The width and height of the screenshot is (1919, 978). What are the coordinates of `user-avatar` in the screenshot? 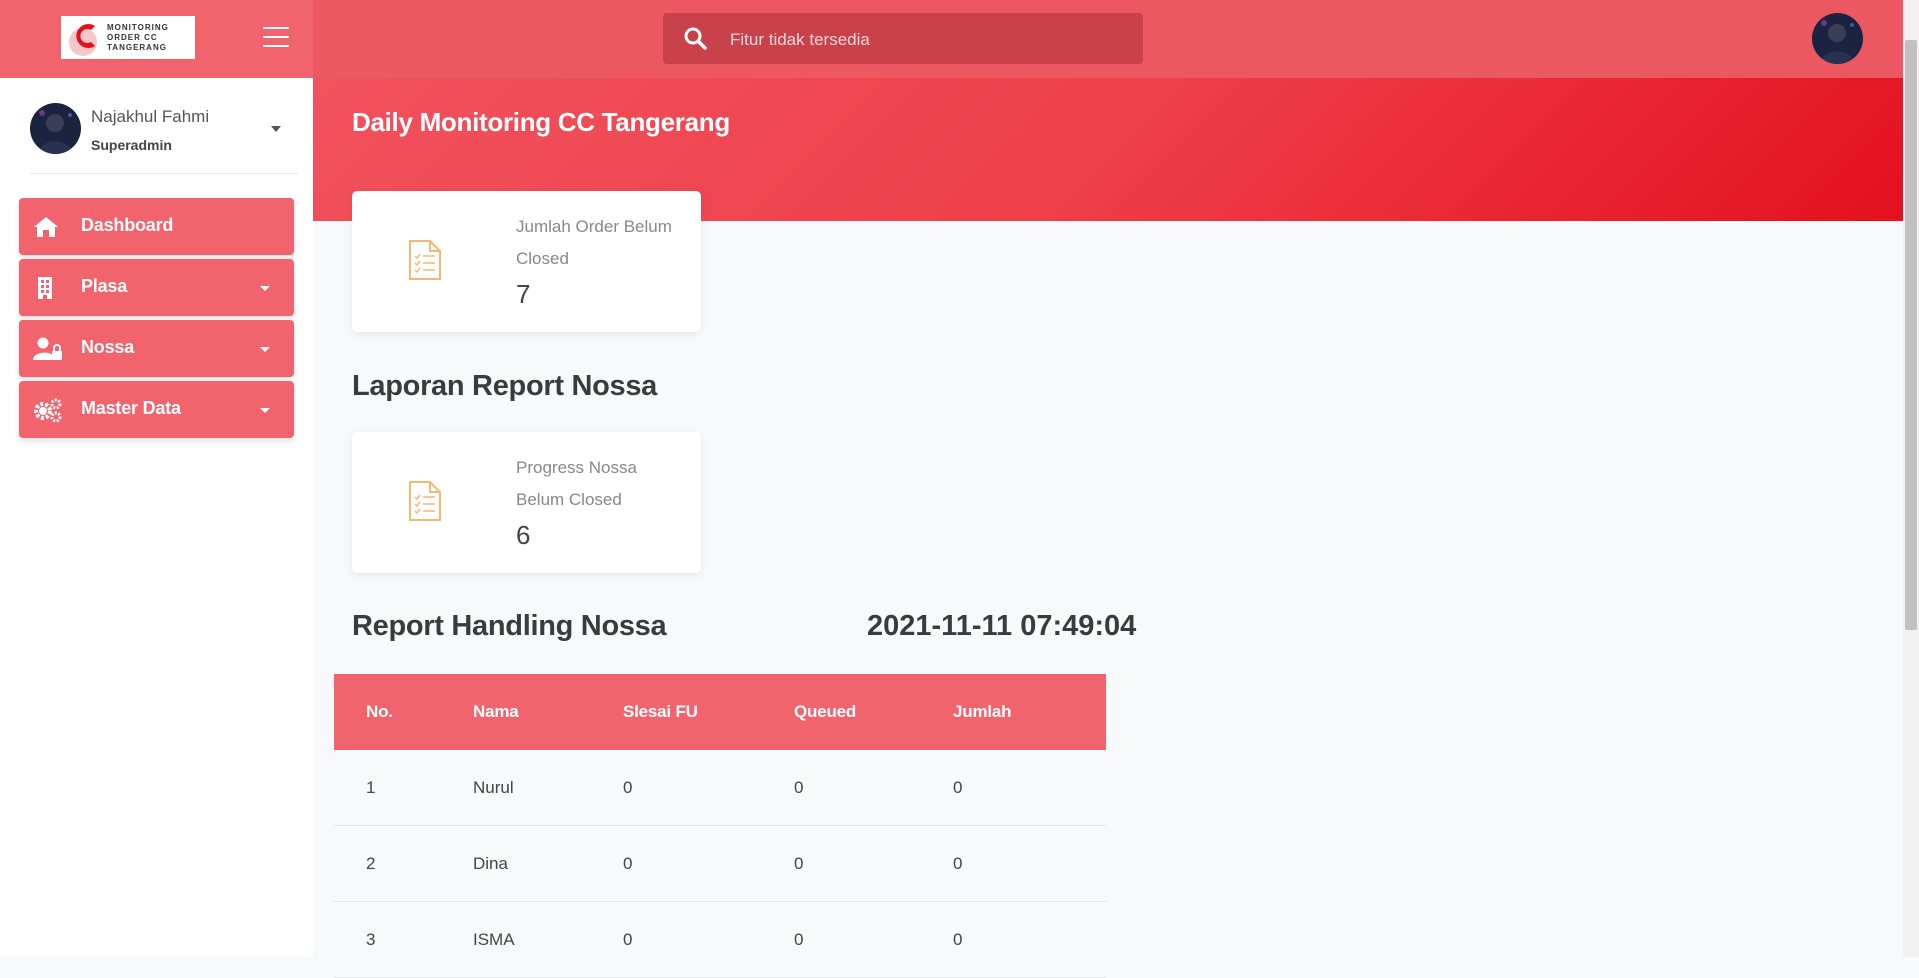 It's located at (55, 128).